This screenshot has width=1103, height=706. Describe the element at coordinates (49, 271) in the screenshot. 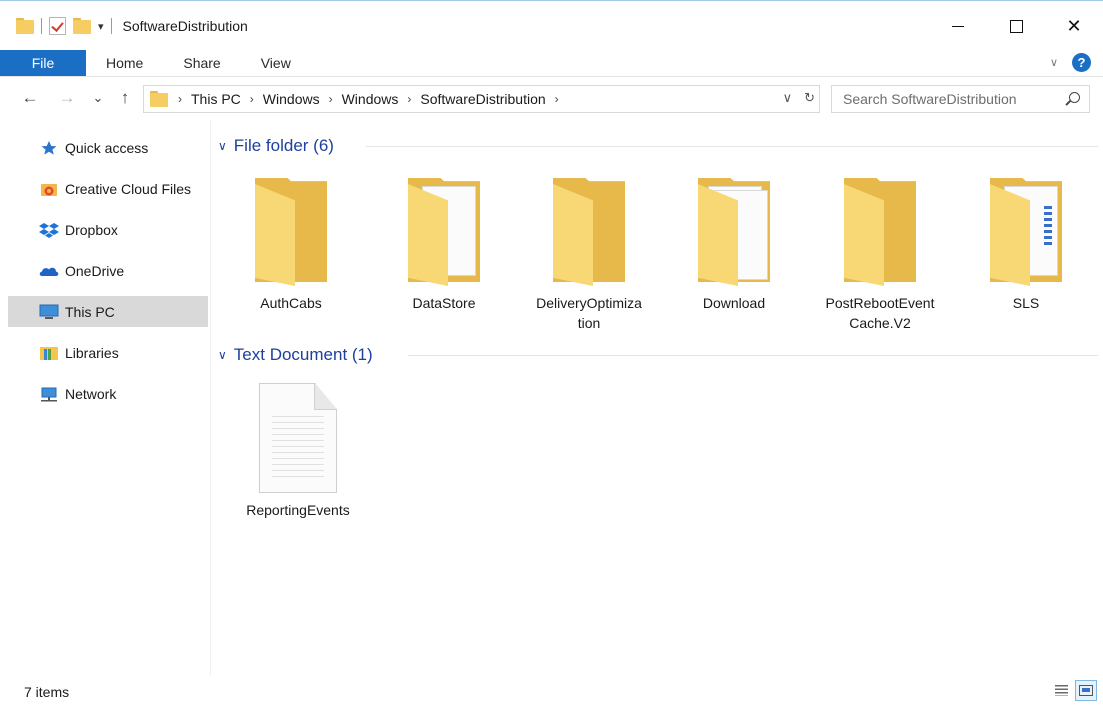

I see `onedrive-icon` at that location.